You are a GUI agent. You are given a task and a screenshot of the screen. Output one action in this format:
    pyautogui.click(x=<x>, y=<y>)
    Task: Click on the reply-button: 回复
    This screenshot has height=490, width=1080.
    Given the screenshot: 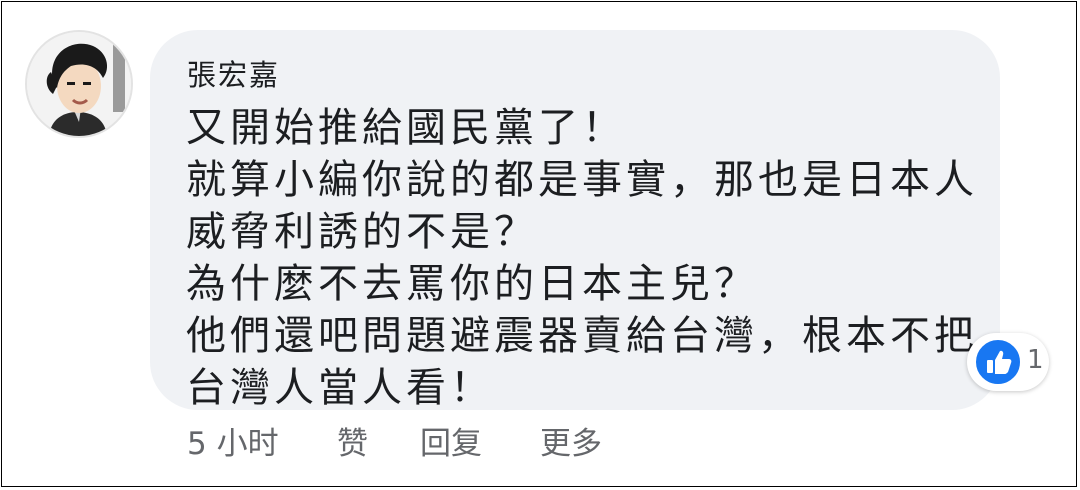 What is the action you would take?
    pyautogui.click(x=451, y=444)
    